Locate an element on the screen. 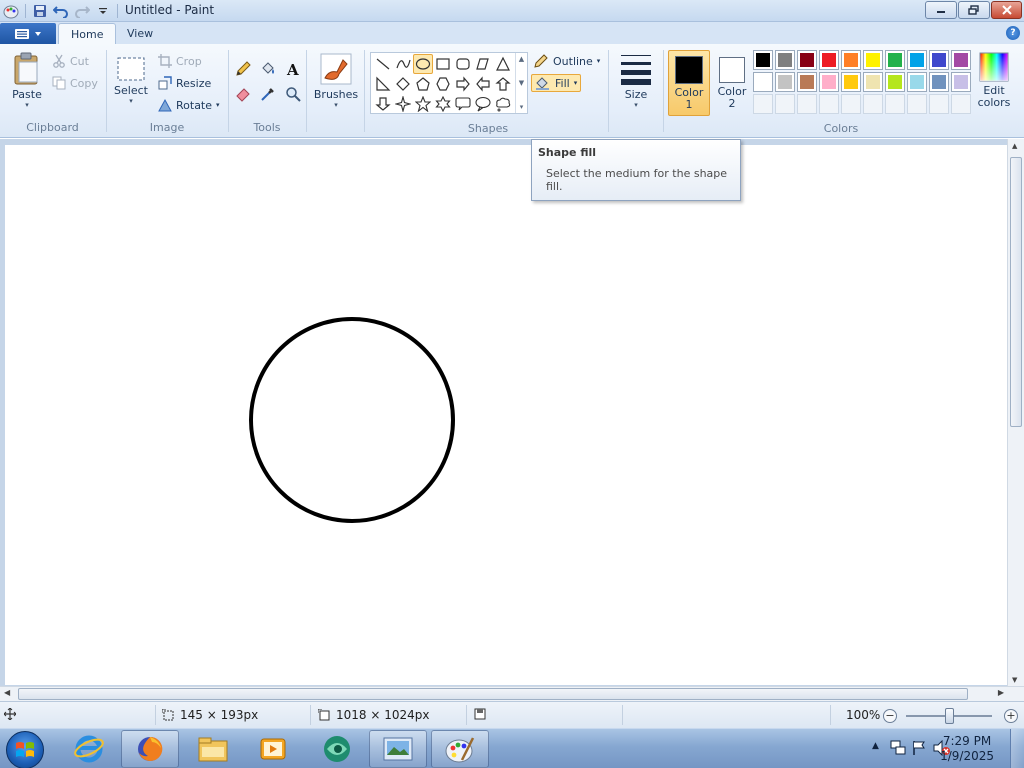 The height and width of the screenshot is (768, 1024). help-icon: ? is located at coordinates (1013, 33).